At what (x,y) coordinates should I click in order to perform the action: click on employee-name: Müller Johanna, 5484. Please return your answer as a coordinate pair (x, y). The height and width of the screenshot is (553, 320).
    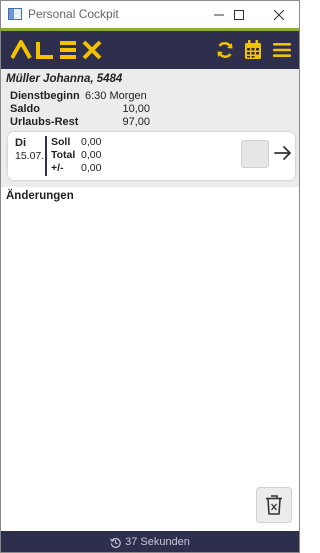
    Looking at the image, I should click on (64, 79).